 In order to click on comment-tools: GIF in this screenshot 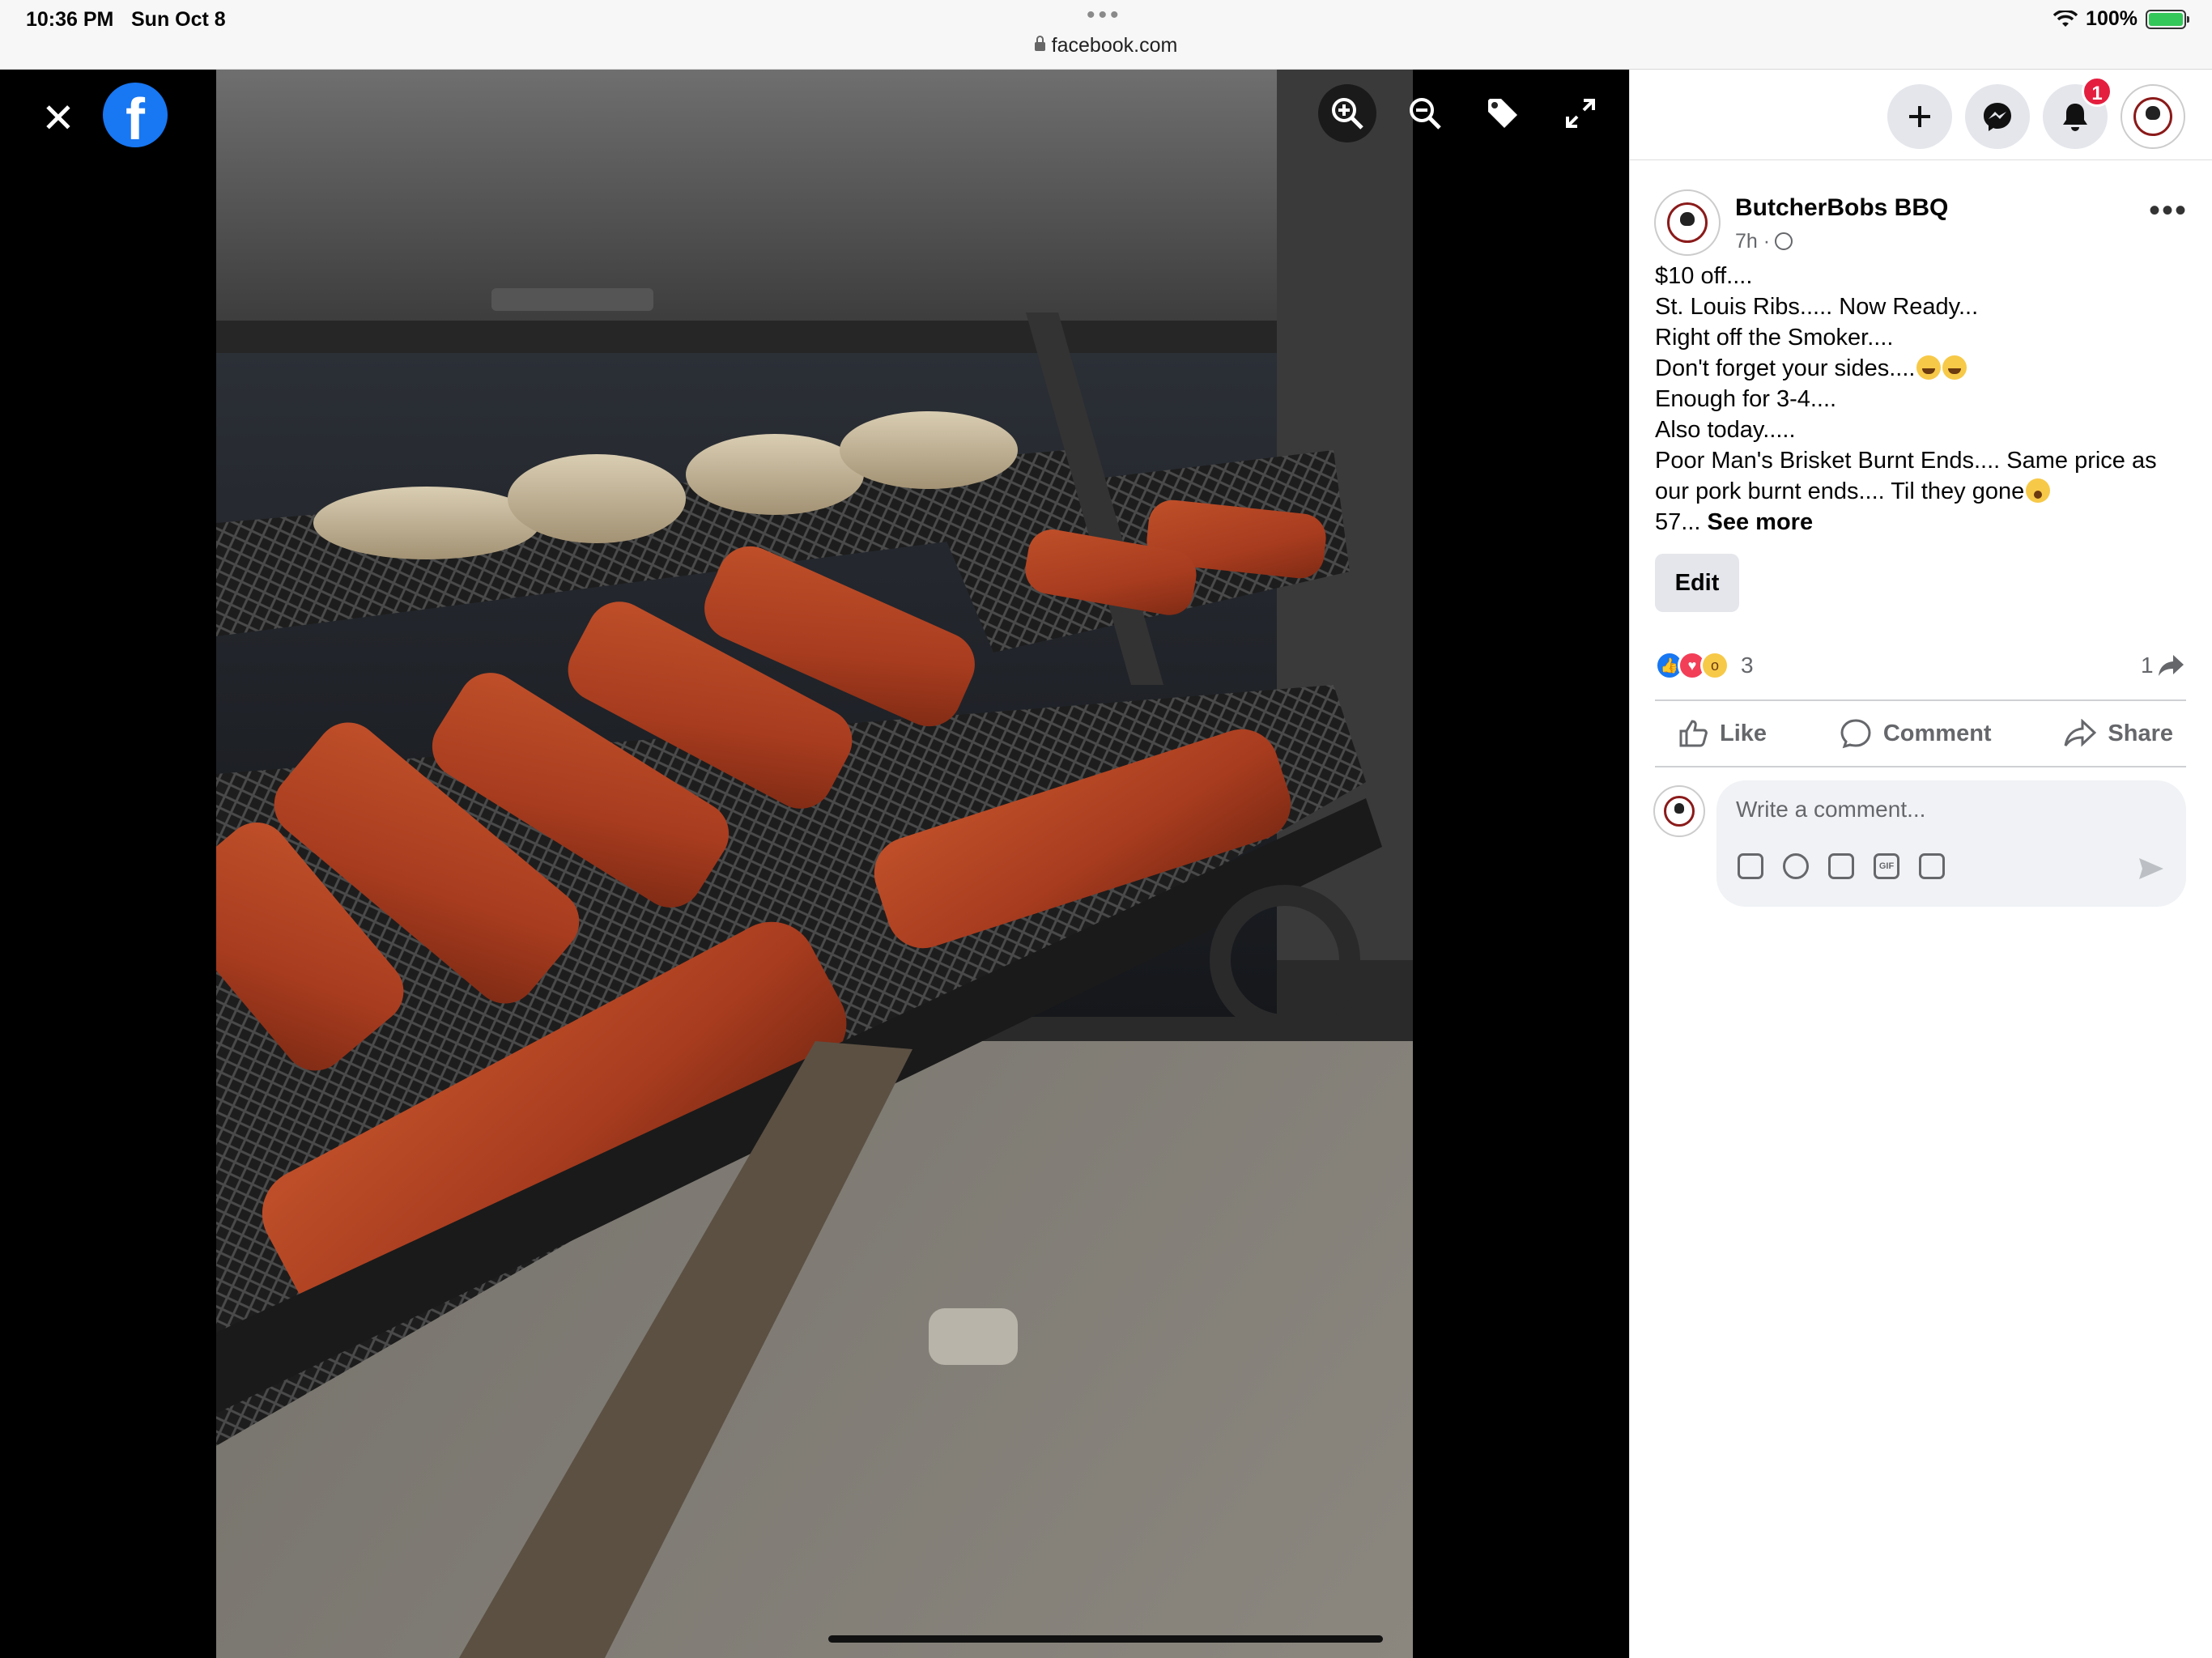, I will do `click(1842, 866)`.